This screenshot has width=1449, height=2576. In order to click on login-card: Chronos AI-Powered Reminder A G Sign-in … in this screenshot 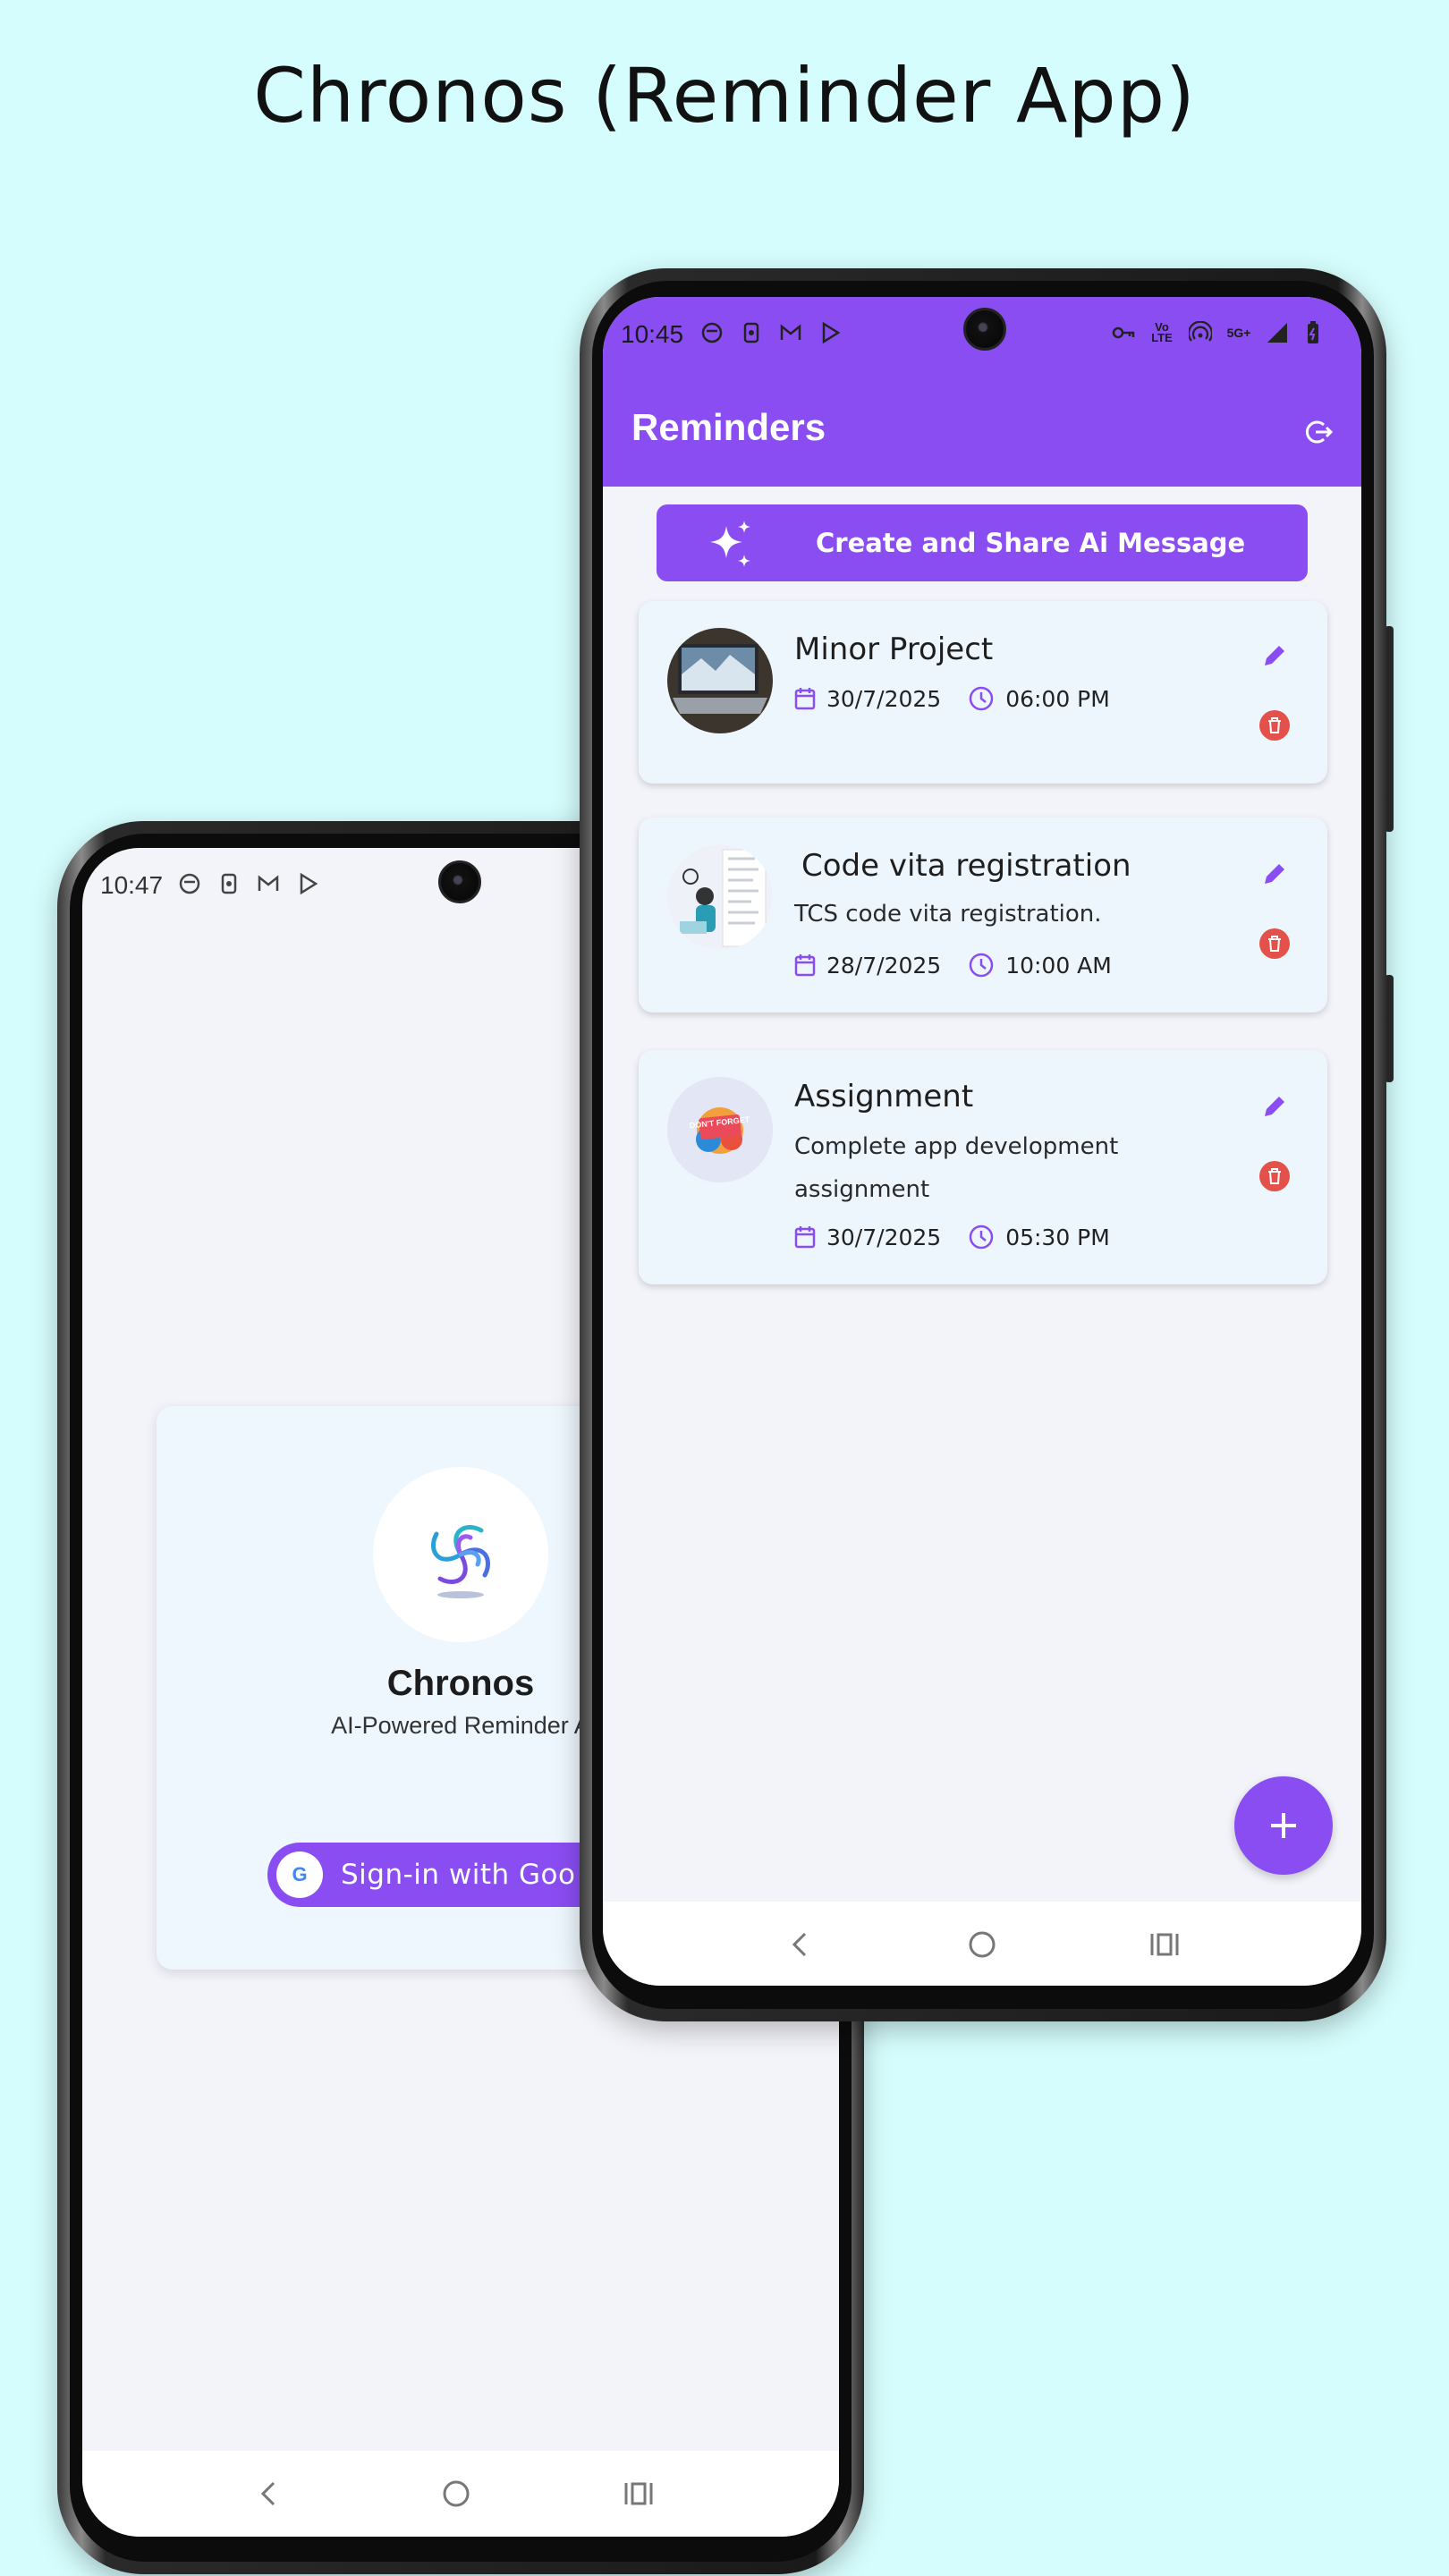, I will do `click(418, 1688)`.